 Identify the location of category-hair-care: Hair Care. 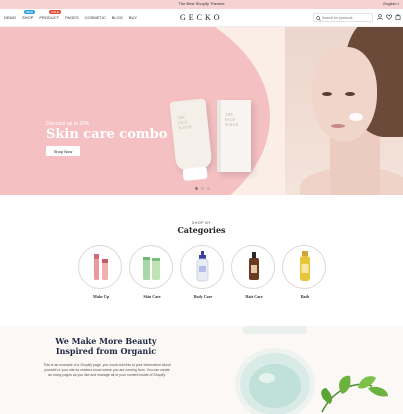
(254, 272).